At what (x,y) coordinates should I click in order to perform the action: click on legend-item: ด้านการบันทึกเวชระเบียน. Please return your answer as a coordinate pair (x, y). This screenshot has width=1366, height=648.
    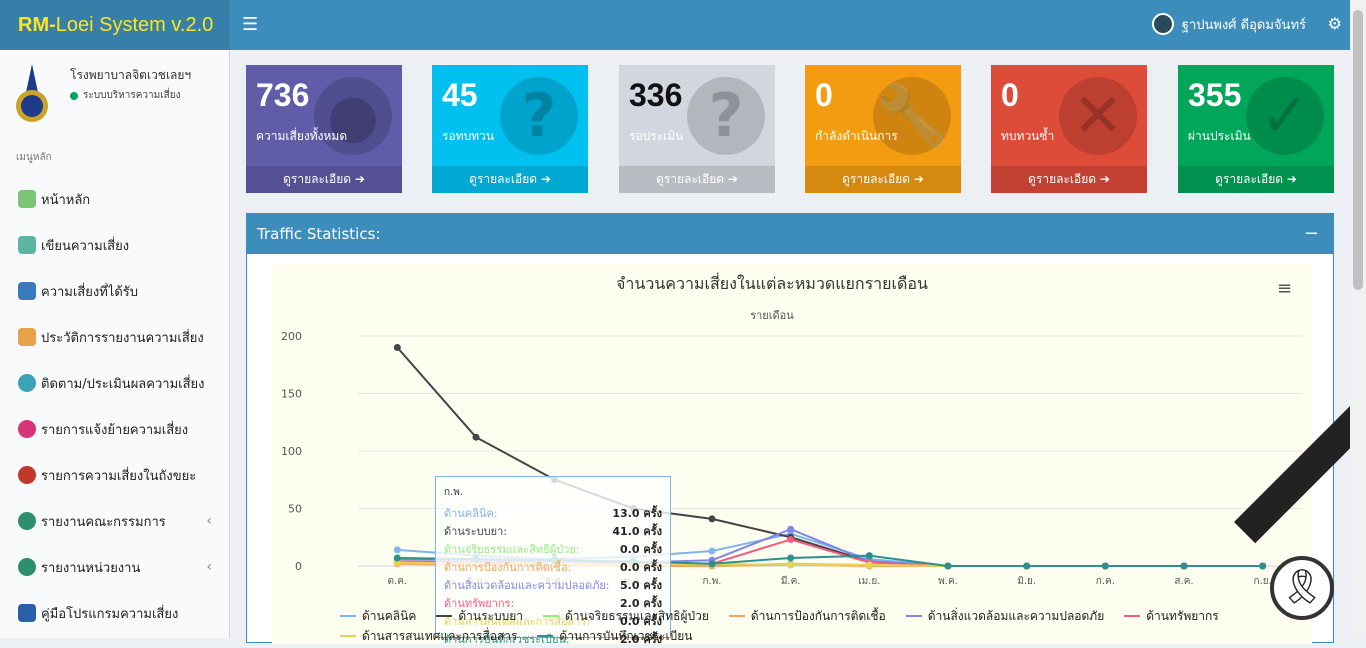
    Looking at the image, I should click on (614, 636).